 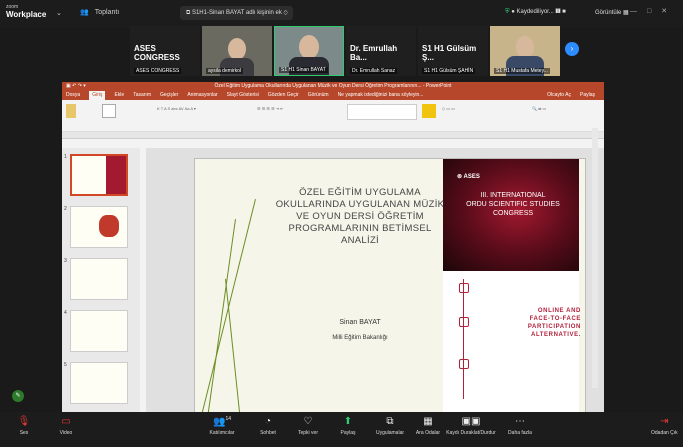 What do you see at coordinates (360, 228) in the screenshot?
I see `slide-title-line: PROGRAMLARININ BETİMSEL` at bounding box center [360, 228].